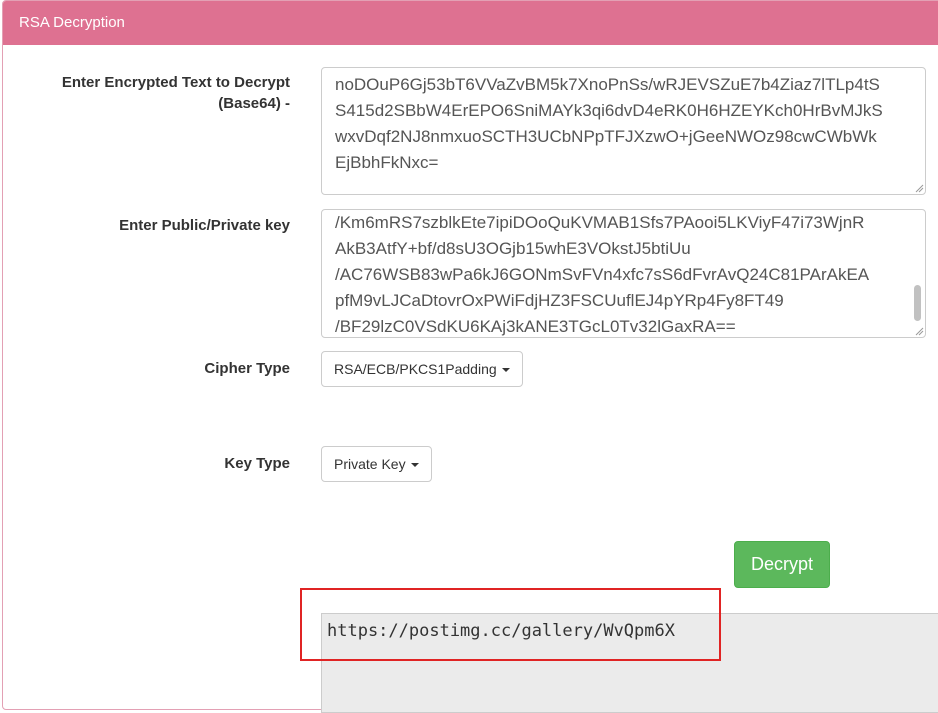 This screenshot has width=938, height=713. I want to click on encrypted-label-line2: (Base64) -, so click(254, 103).